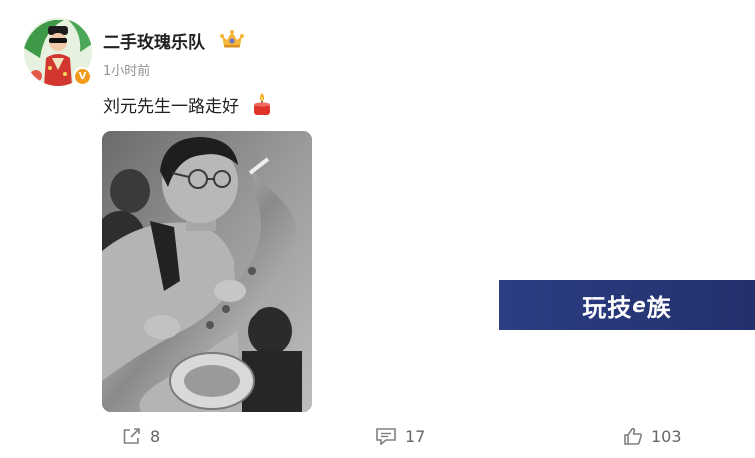  Describe the element at coordinates (141, 436) in the screenshot. I see `repost-button: 8` at that location.